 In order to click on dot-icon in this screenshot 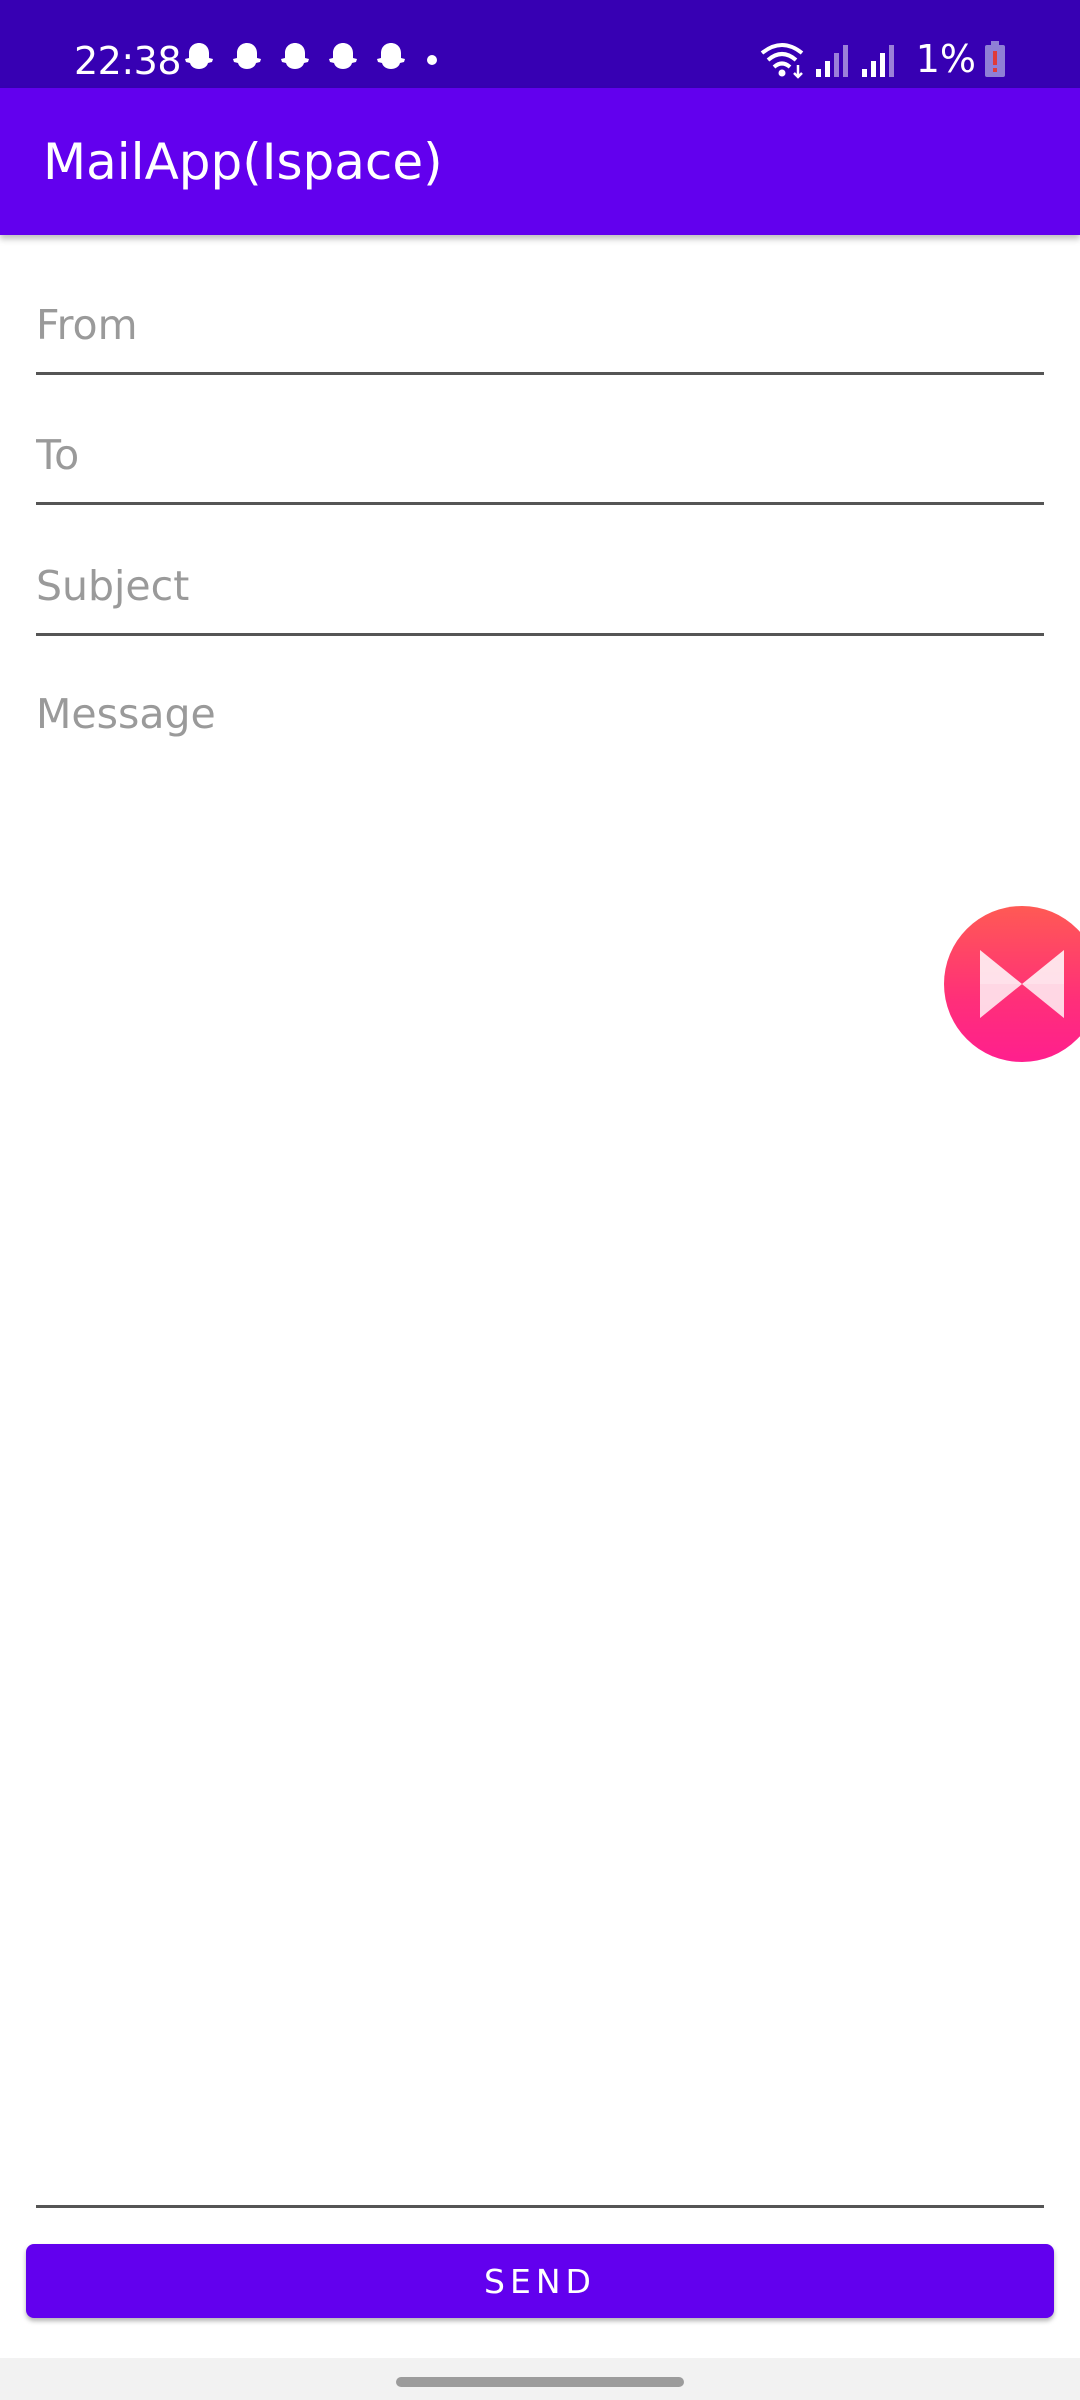, I will do `click(432, 60)`.